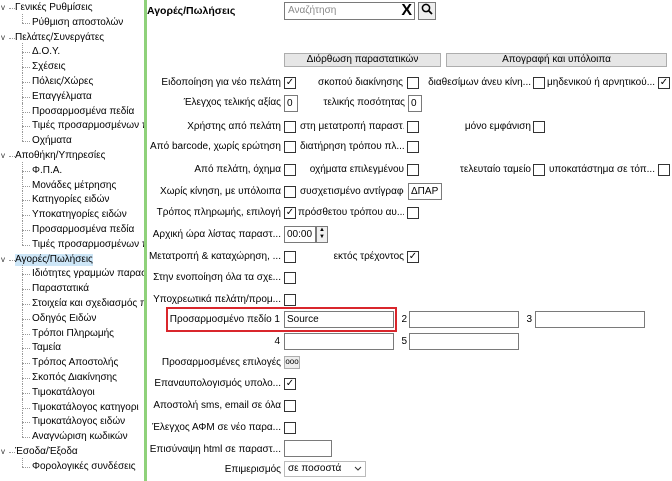  What do you see at coordinates (427, 11) in the screenshot?
I see `search-icon` at bounding box center [427, 11].